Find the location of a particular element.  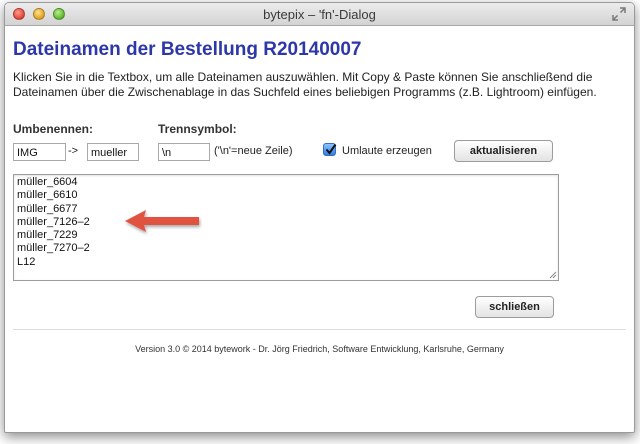

umlaute-checkbox is located at coordinates (330, 149).